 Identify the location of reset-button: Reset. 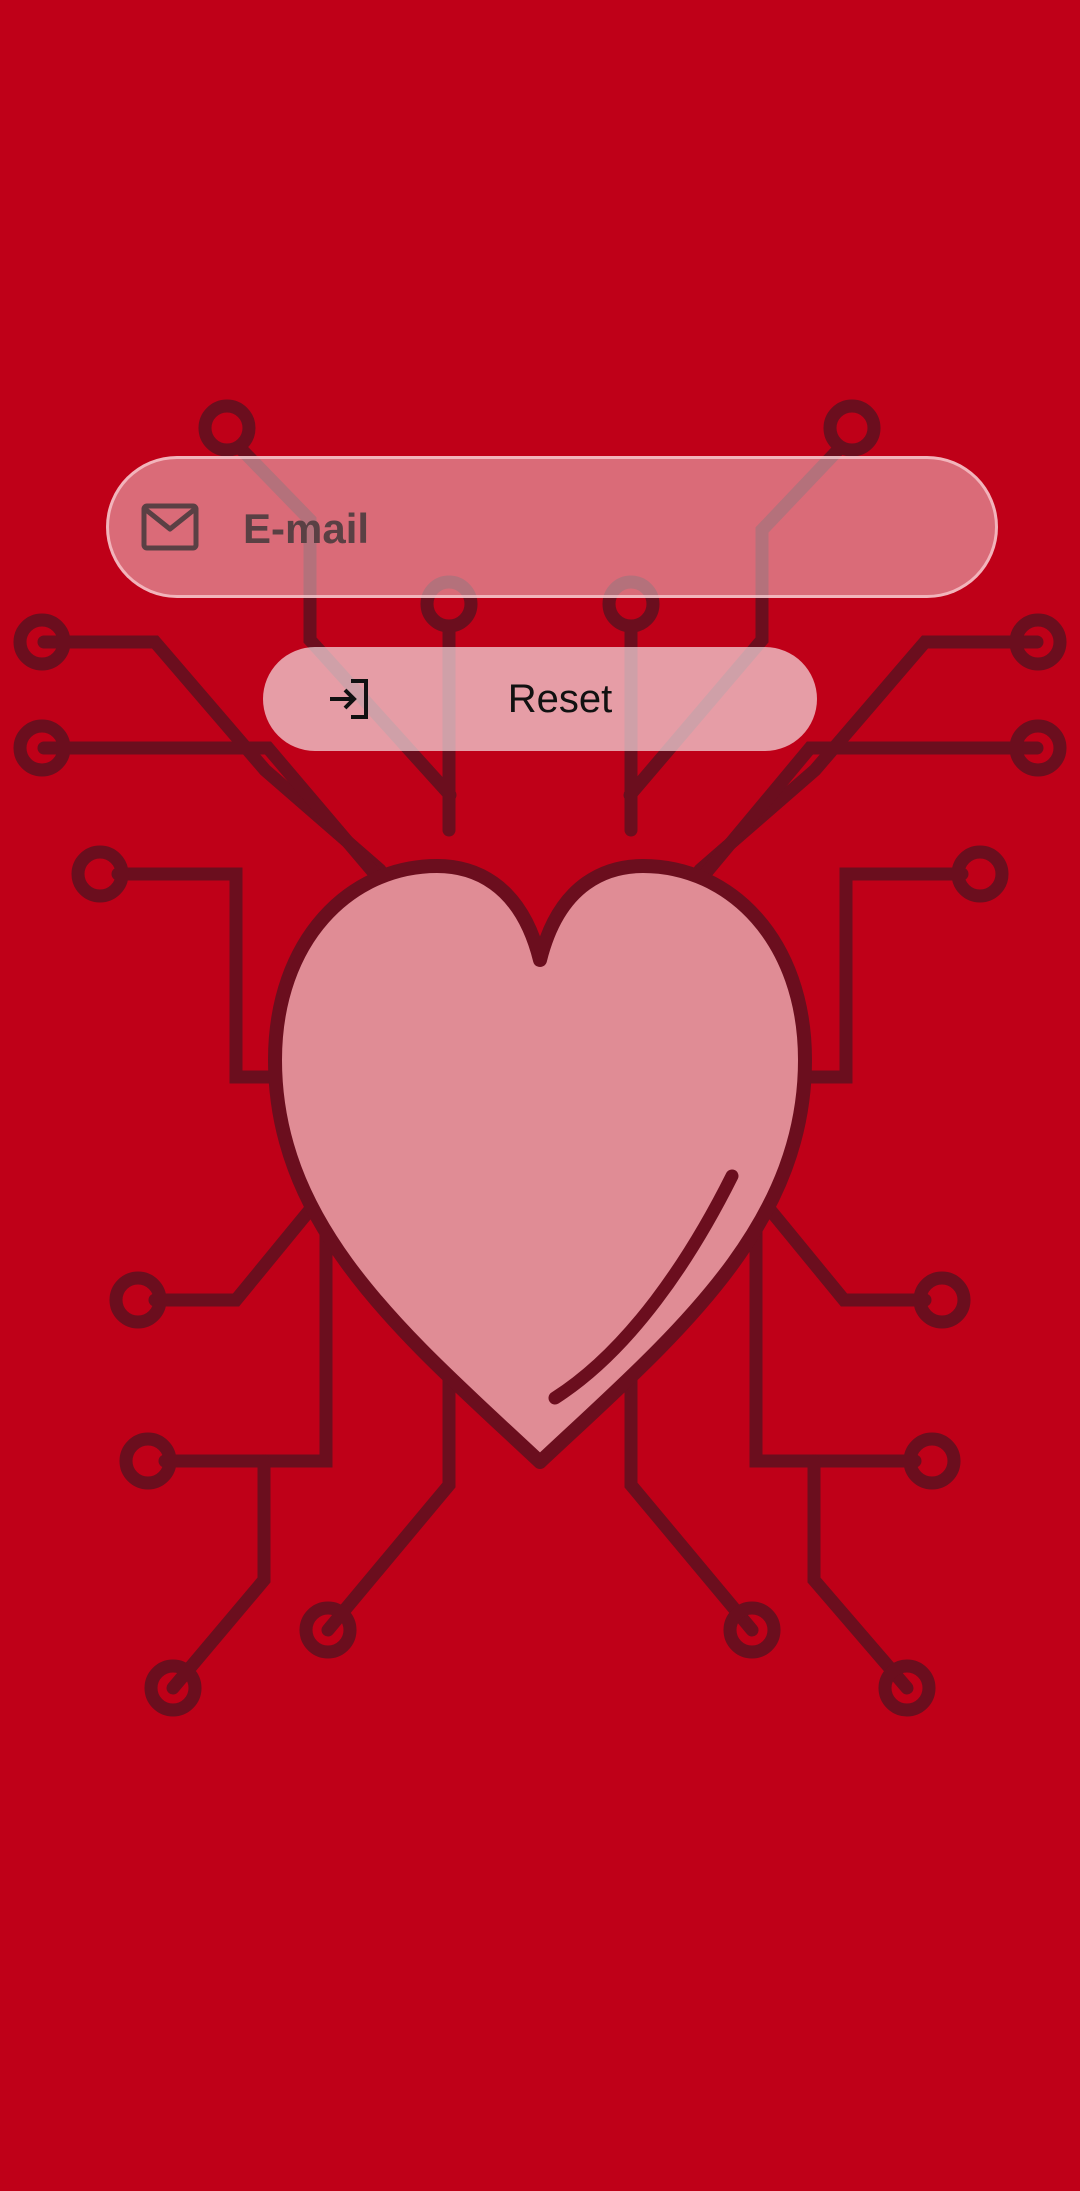
(540, 699).